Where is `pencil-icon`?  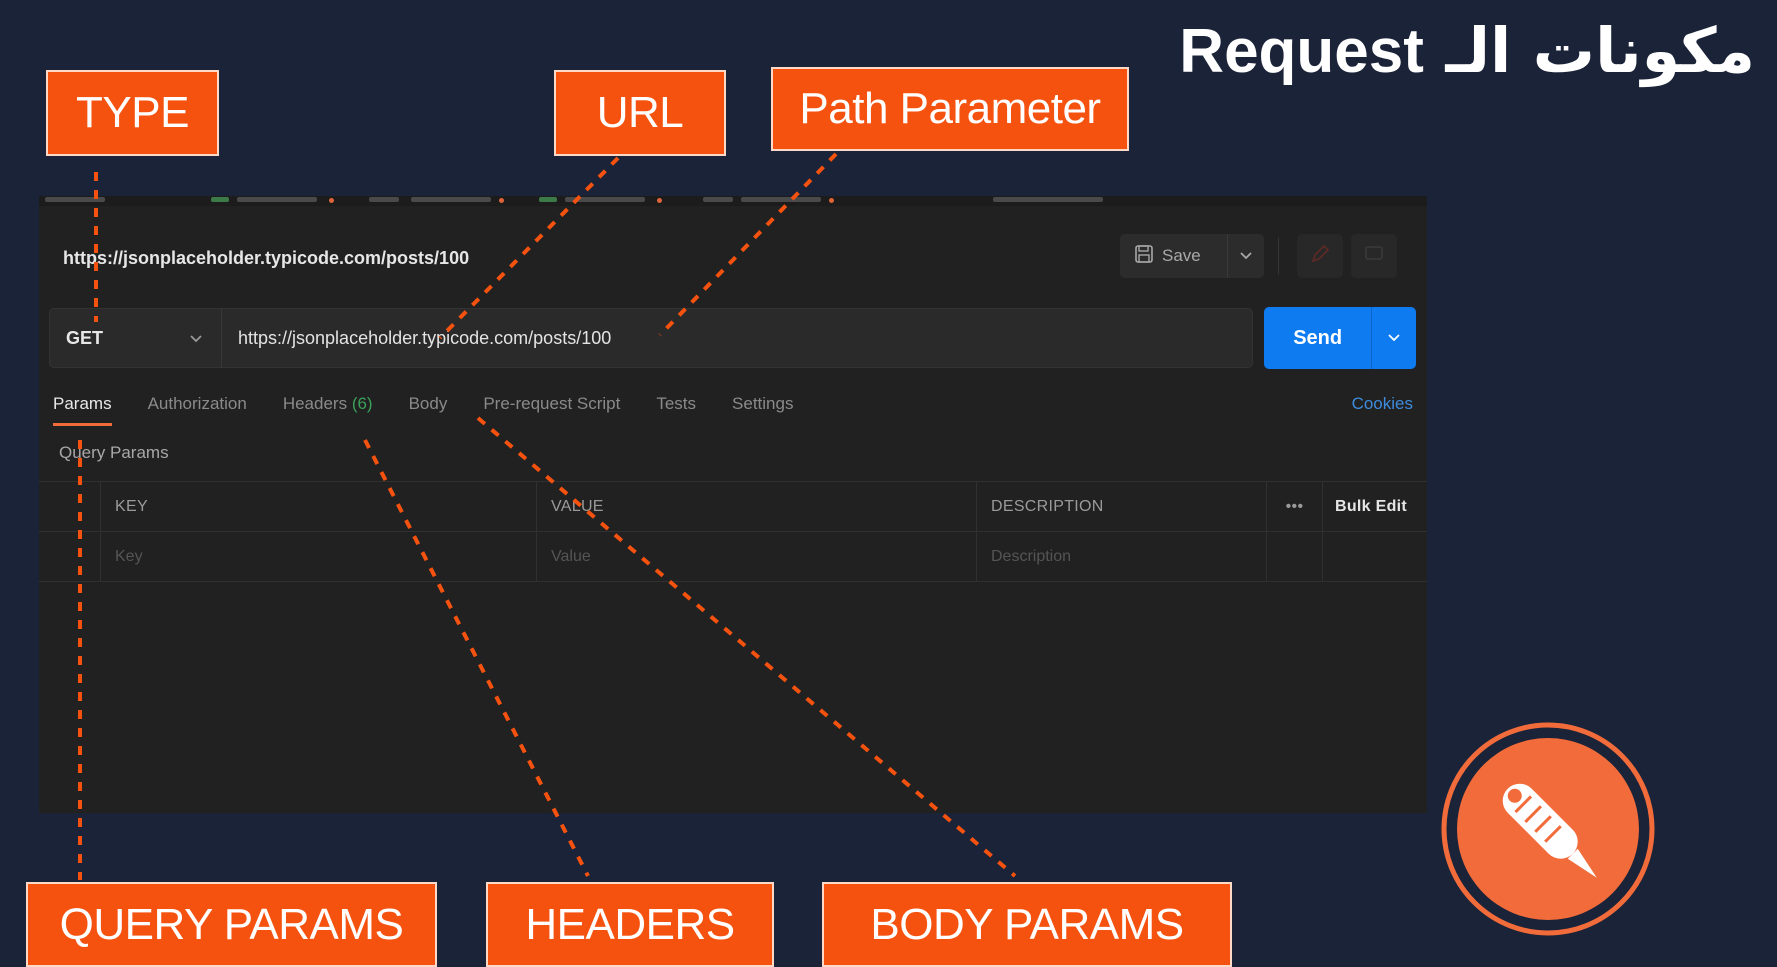 pencil-icon is located at coordinates (1320, 256).